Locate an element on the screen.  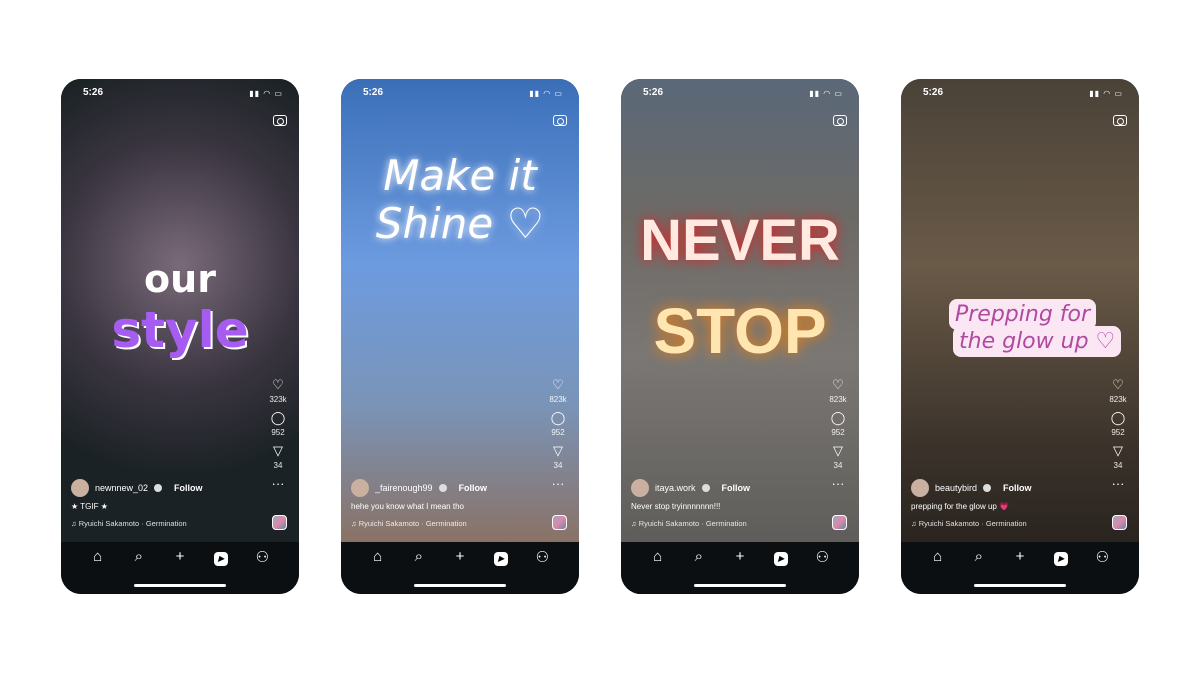
overlay-text-line-2: style is located at coordinates (180, 330).